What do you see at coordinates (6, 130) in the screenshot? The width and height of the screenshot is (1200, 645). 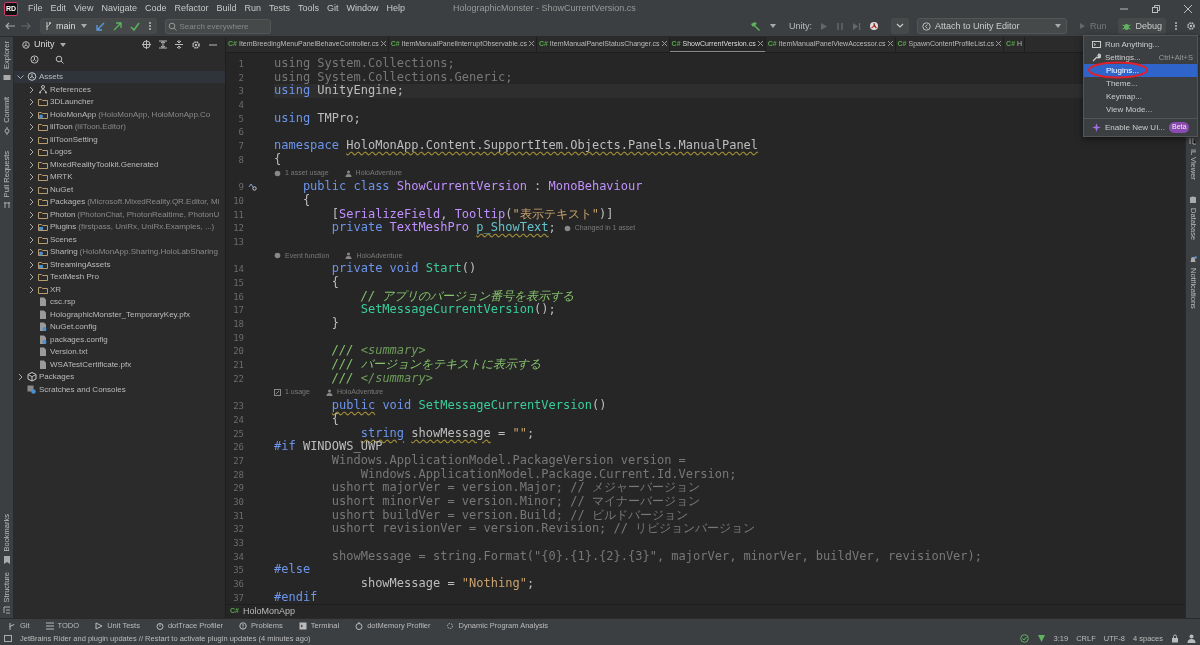 I see `commit-icon` at bounding box center [6, 130].